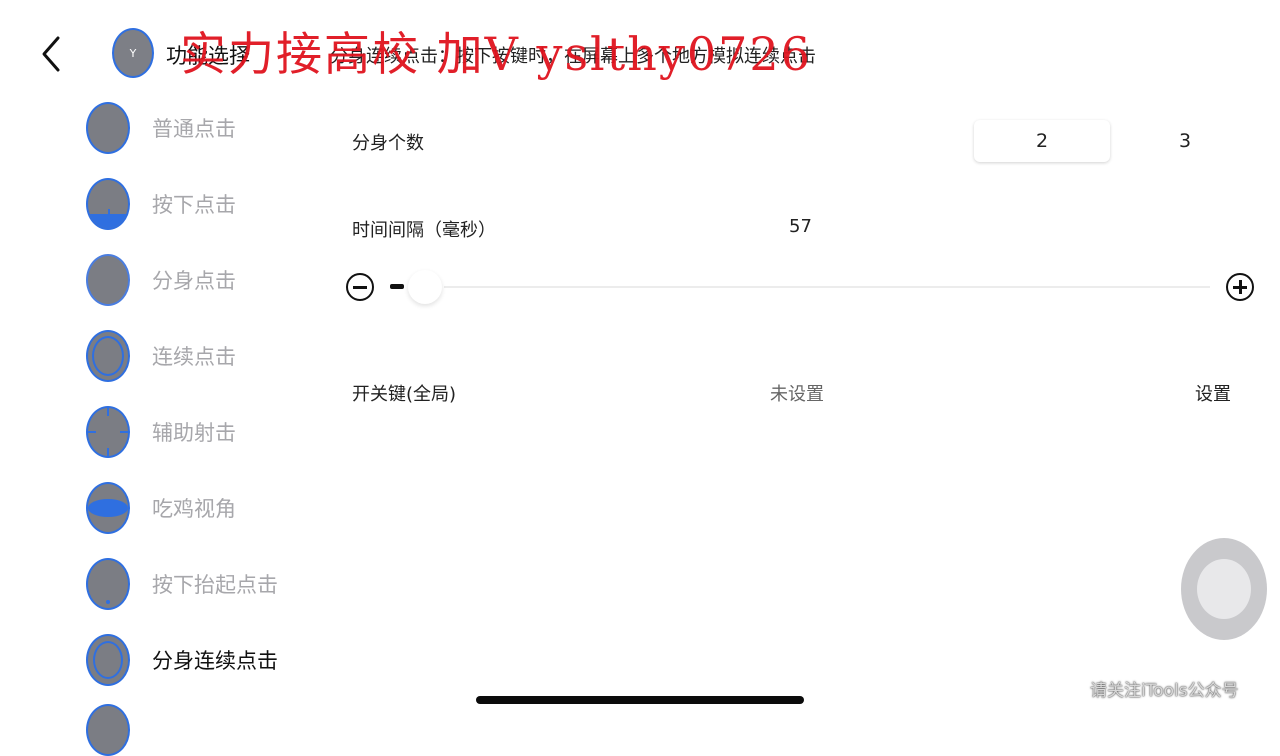 The image size is (1280, 756). I want to click on sidebar-item-pubg-view: 吃鸡视角, so click(161, 508).